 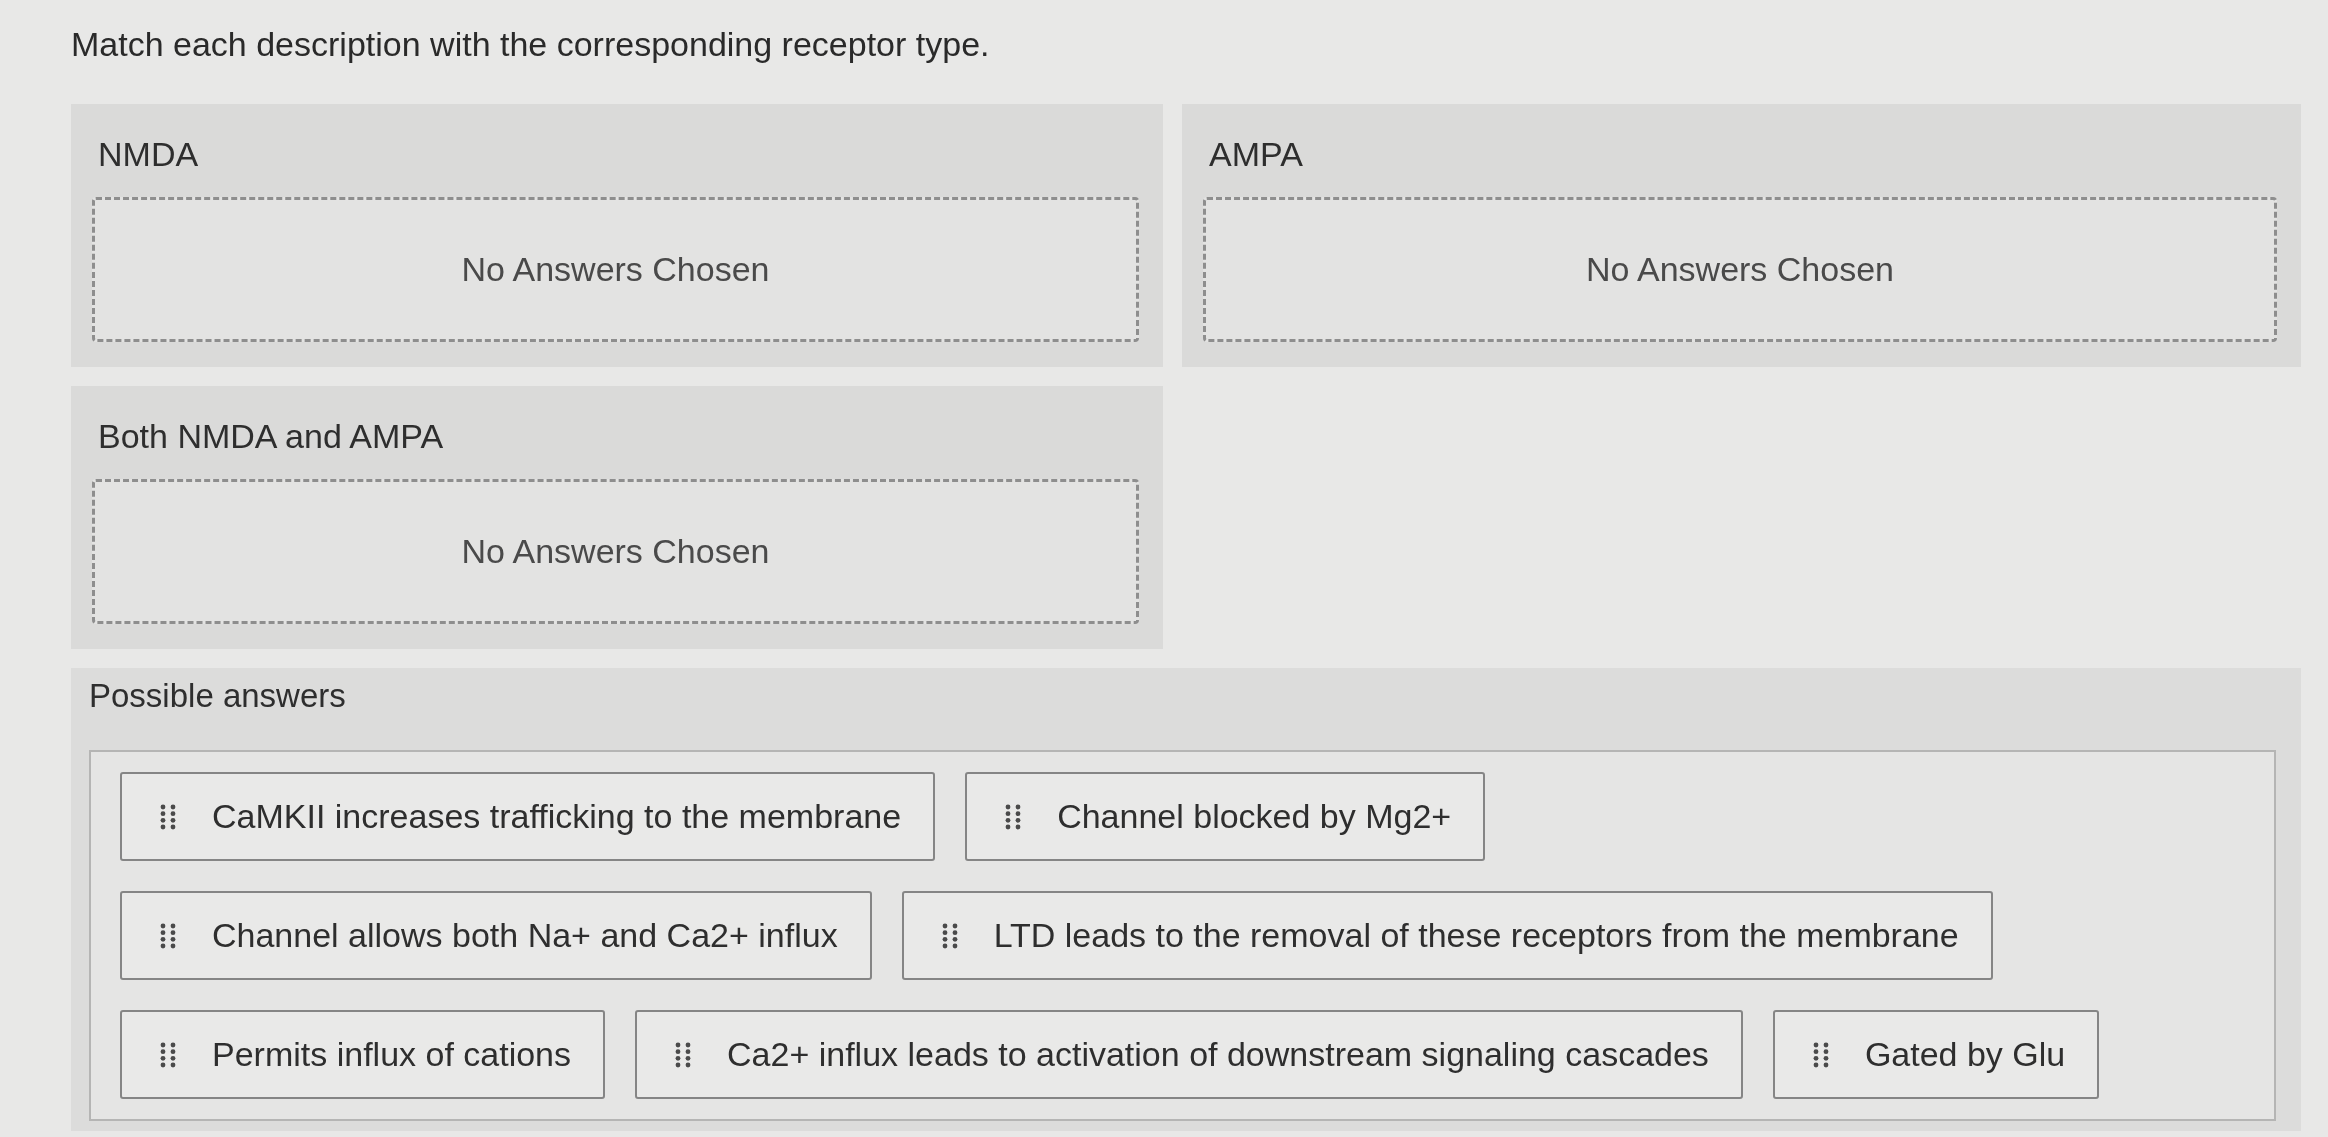 What do you see at coordinates (1225, 816) in the screenshot?
I see `answer-chip: Channel blocked by Mg2+` at bounding box center [1225, 816].